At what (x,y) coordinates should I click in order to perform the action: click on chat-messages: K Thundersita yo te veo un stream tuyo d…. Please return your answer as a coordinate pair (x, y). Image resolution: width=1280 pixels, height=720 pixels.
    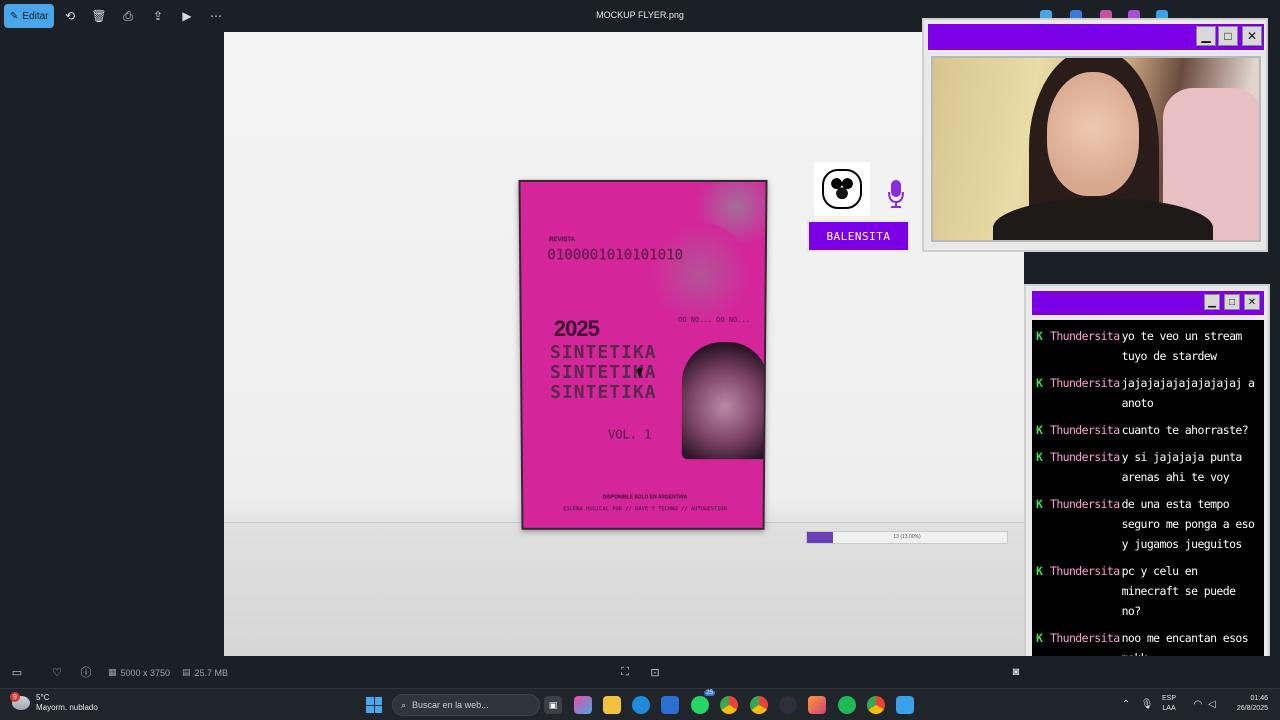
    Looking at the image, I should click on (1148, 504).